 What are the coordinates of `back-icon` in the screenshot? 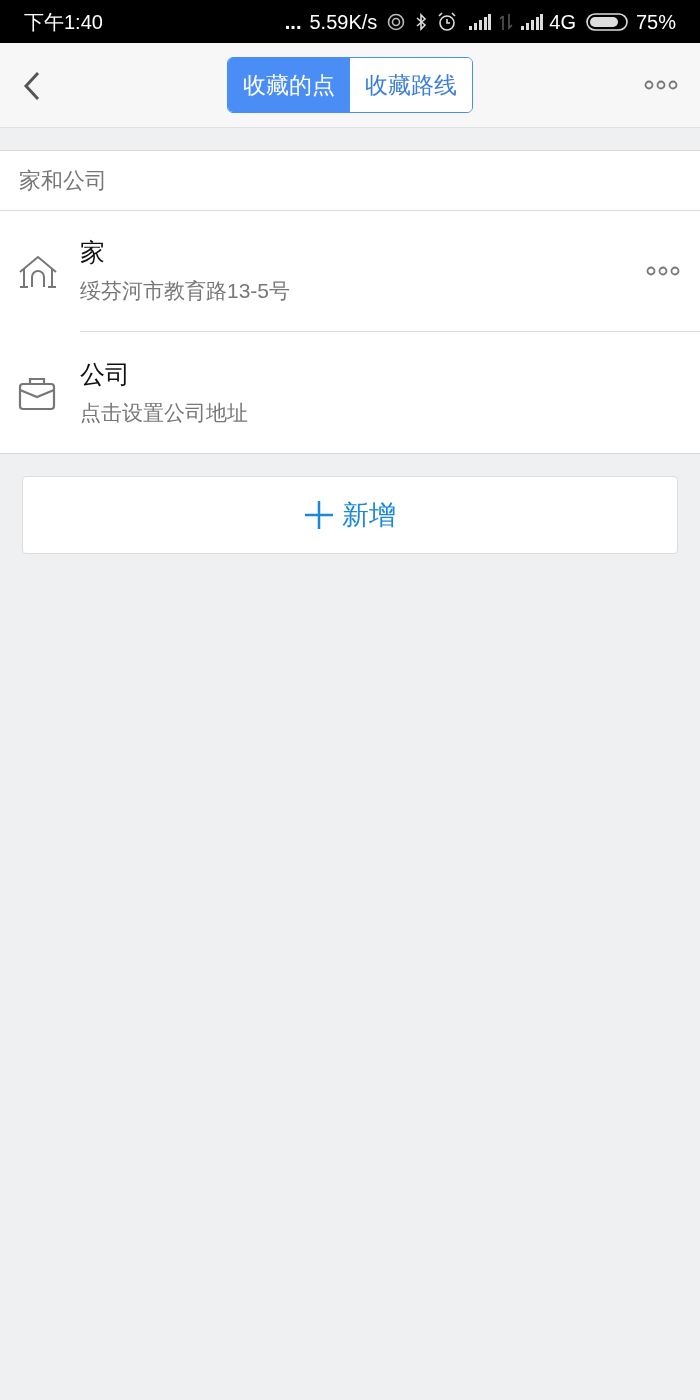 It's located at (32, 86).